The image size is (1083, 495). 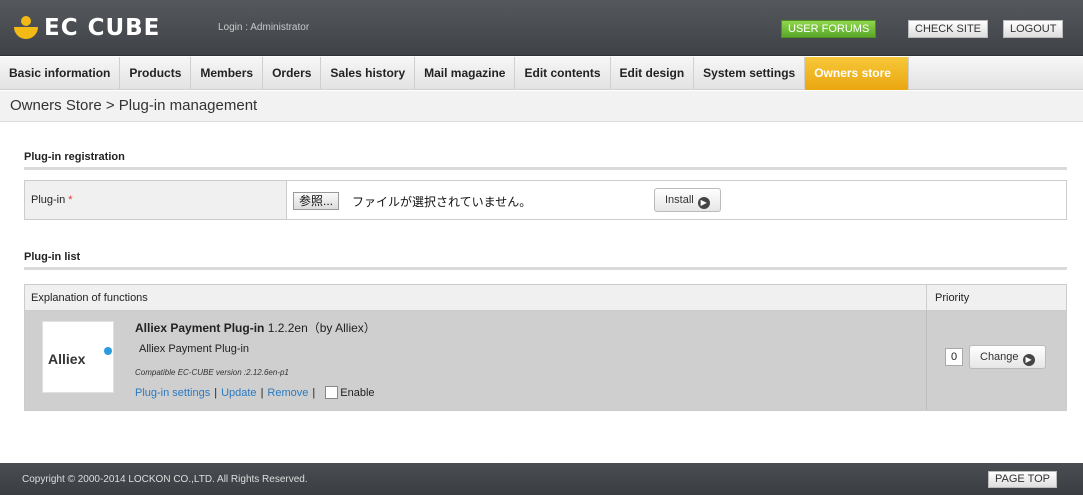 I want to click on change-label: Change, so click(x=999, y=357).